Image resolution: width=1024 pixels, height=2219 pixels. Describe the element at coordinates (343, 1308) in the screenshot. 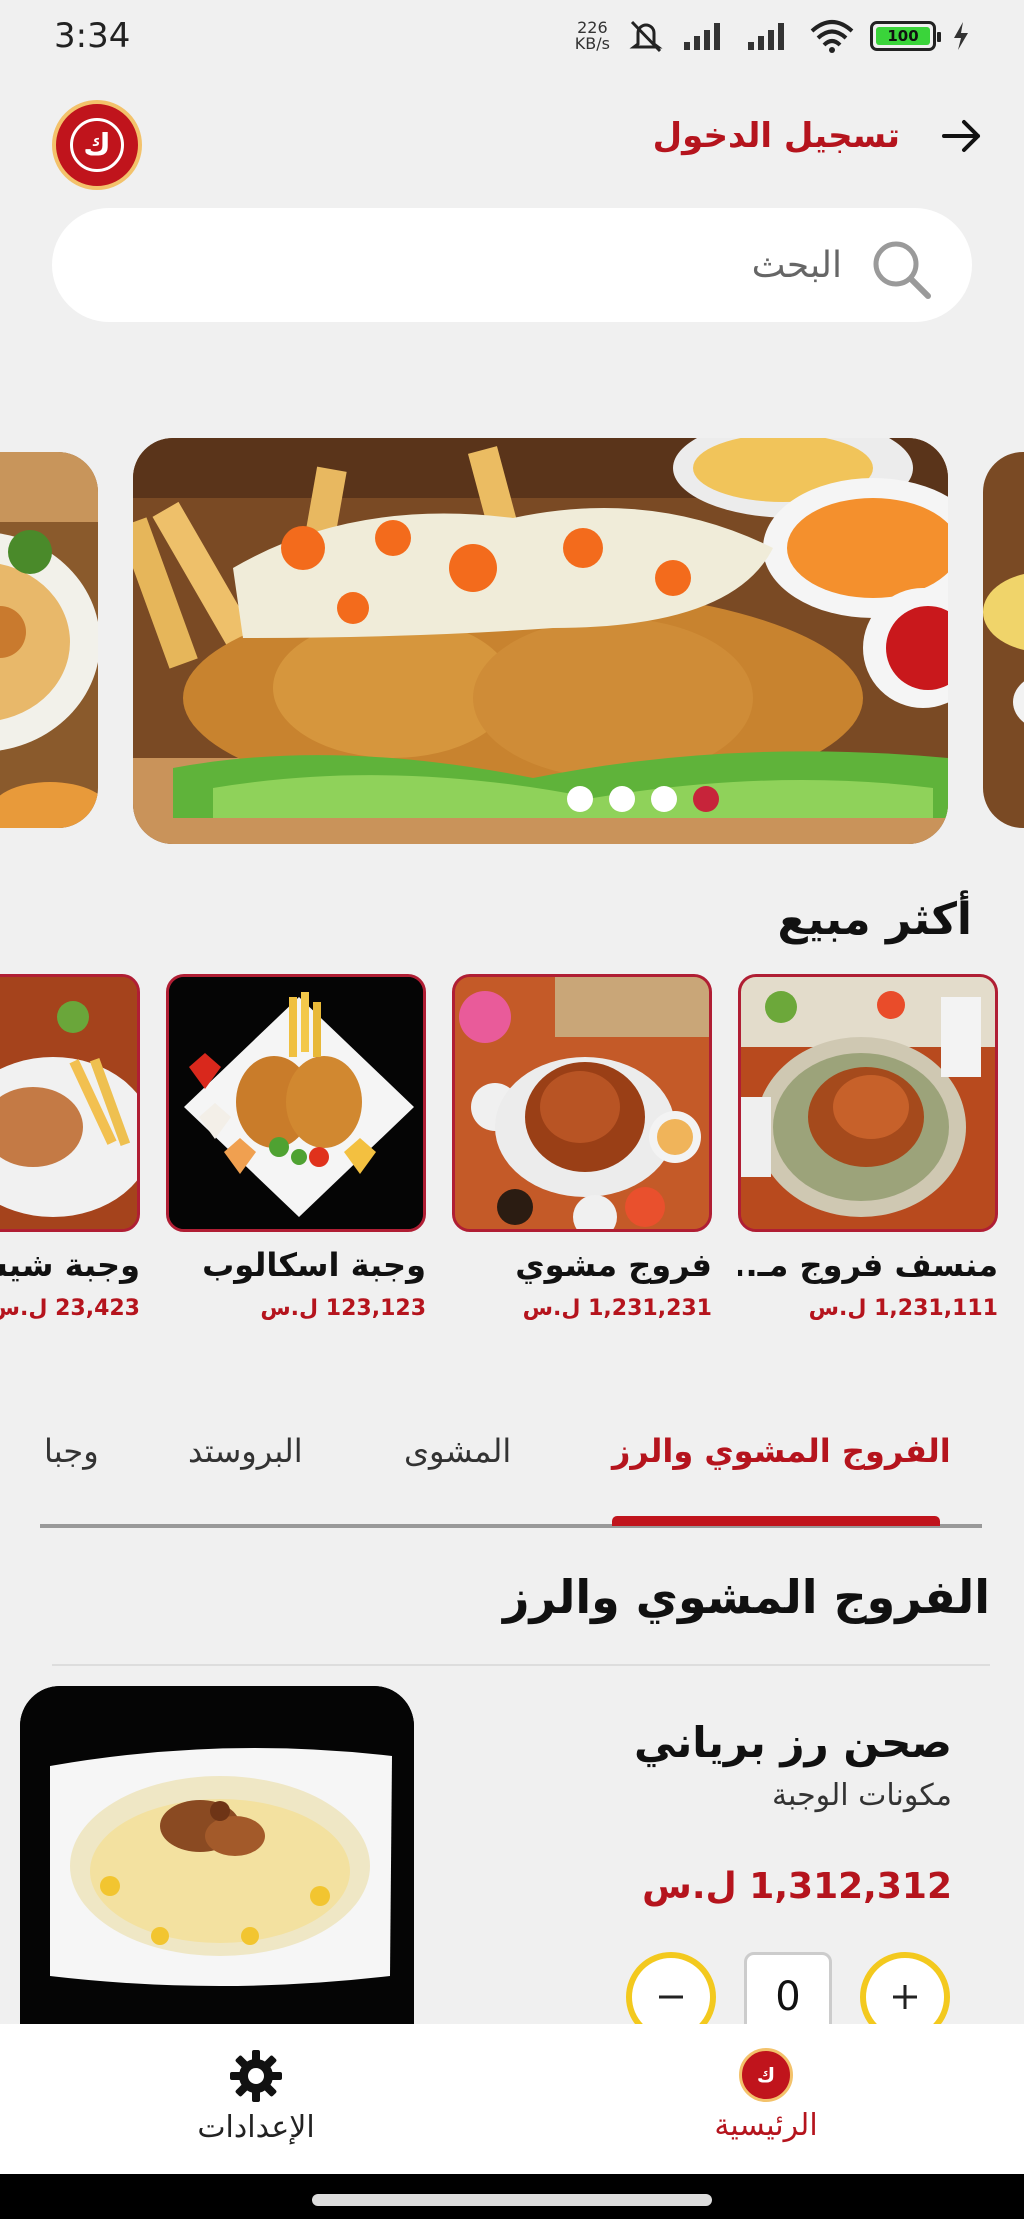

I see `product-price: 123,123 ل.س` at that location.